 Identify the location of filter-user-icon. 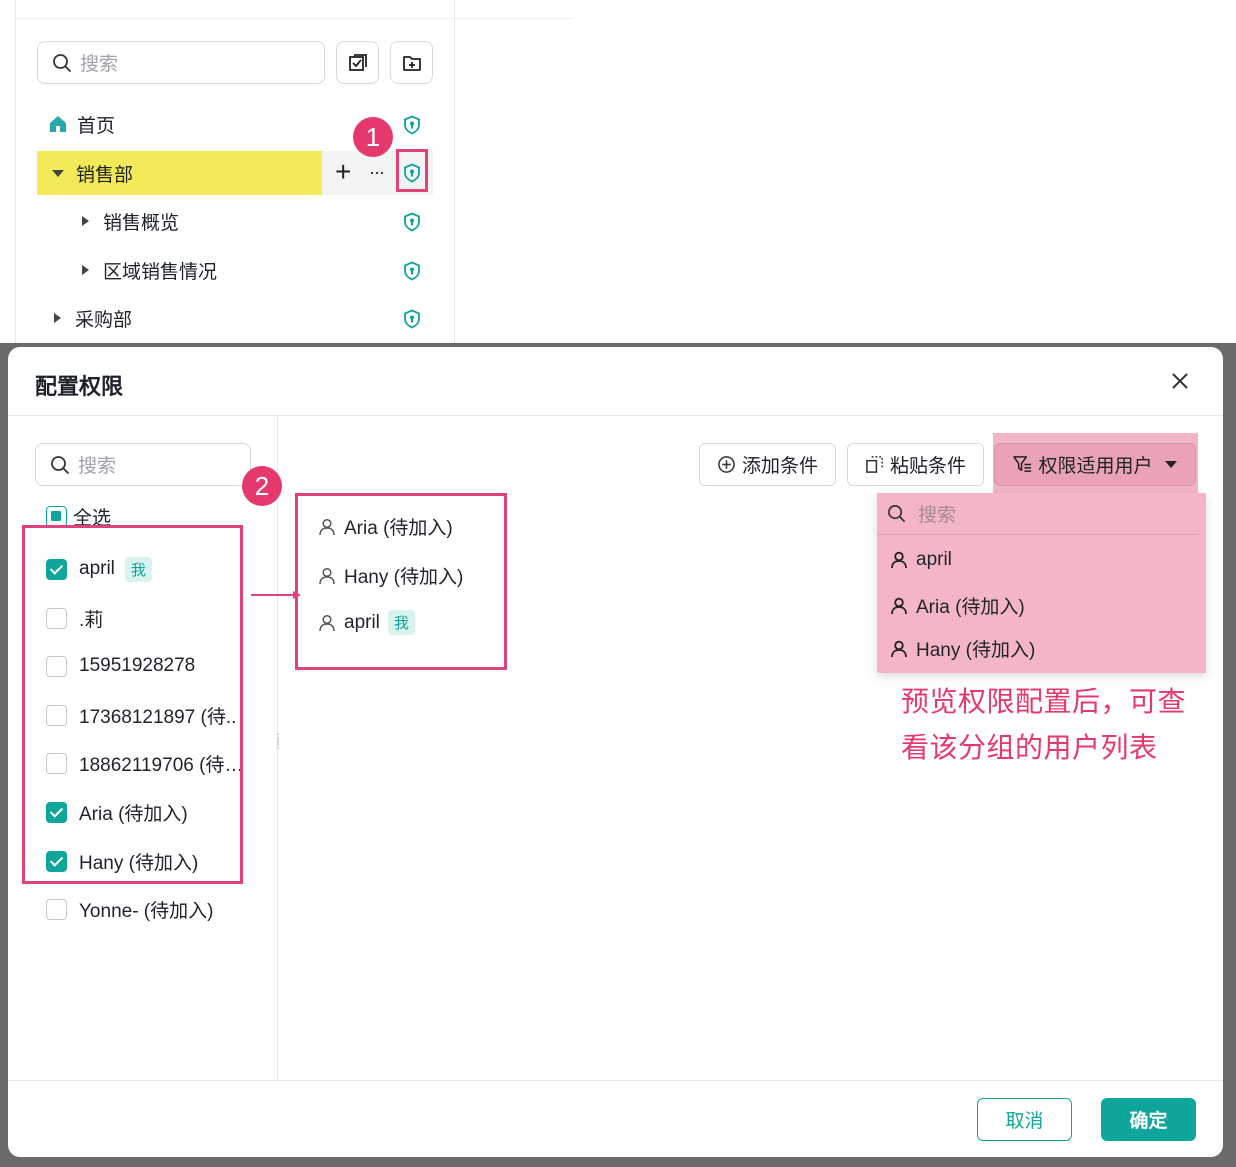
(1022, 464).